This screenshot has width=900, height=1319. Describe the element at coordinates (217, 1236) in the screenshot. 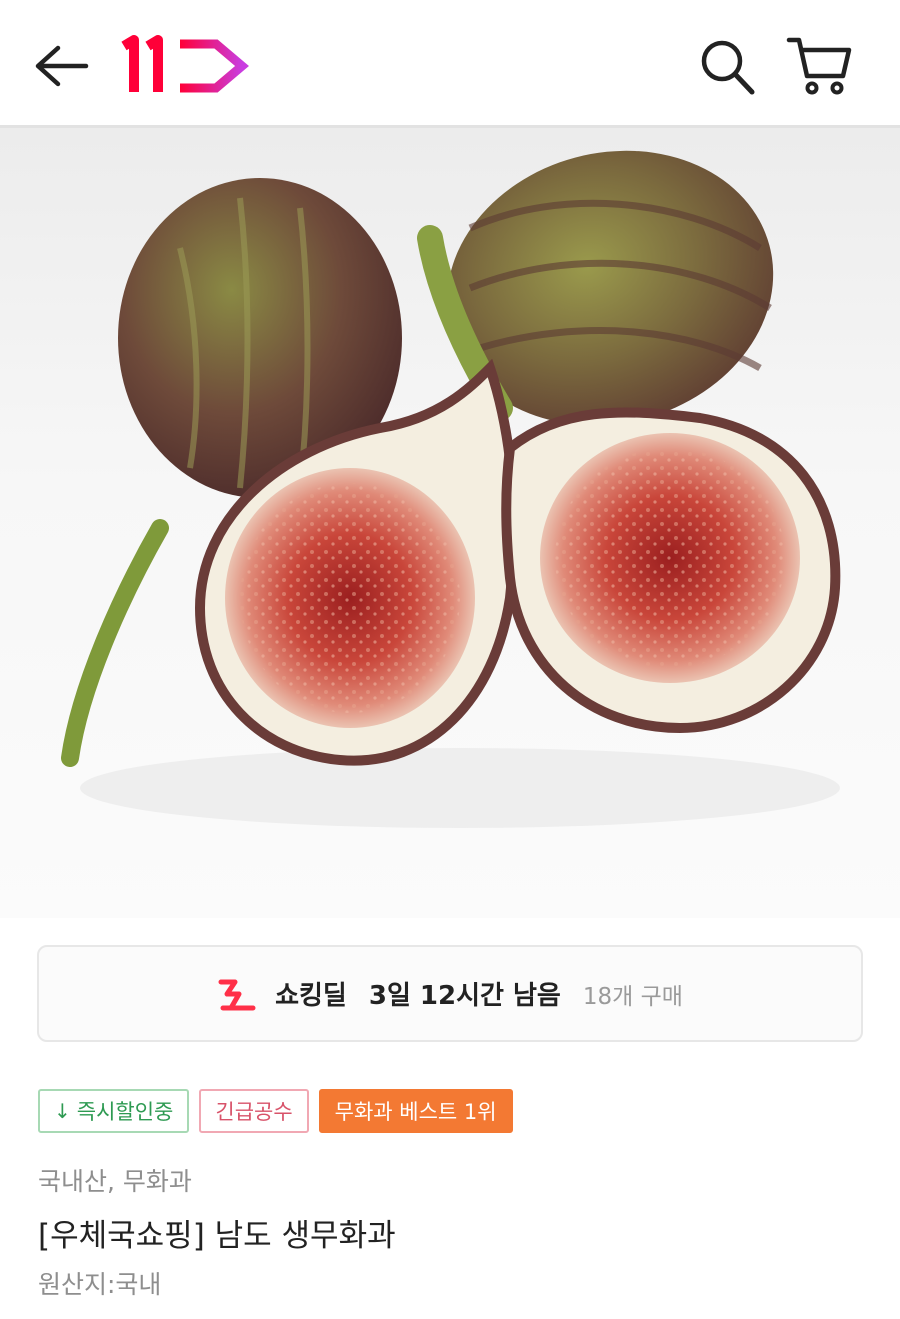

I see `product-title: [우체국쇼핑] 남도 생무화과` at that location.